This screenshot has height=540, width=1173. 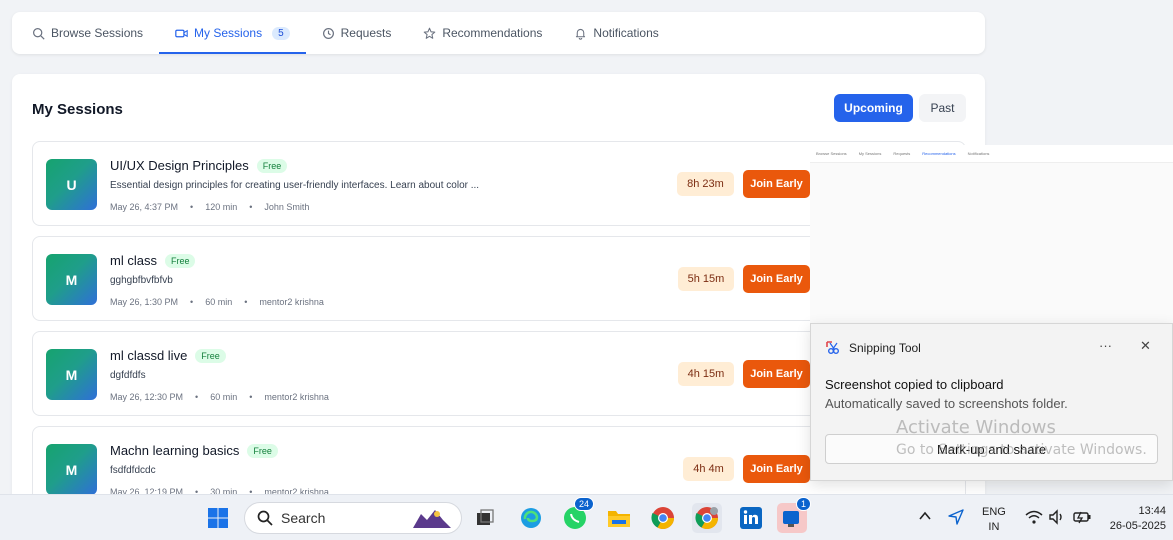 I want to click on chrome-profile-button, so click(x=707, y=518).